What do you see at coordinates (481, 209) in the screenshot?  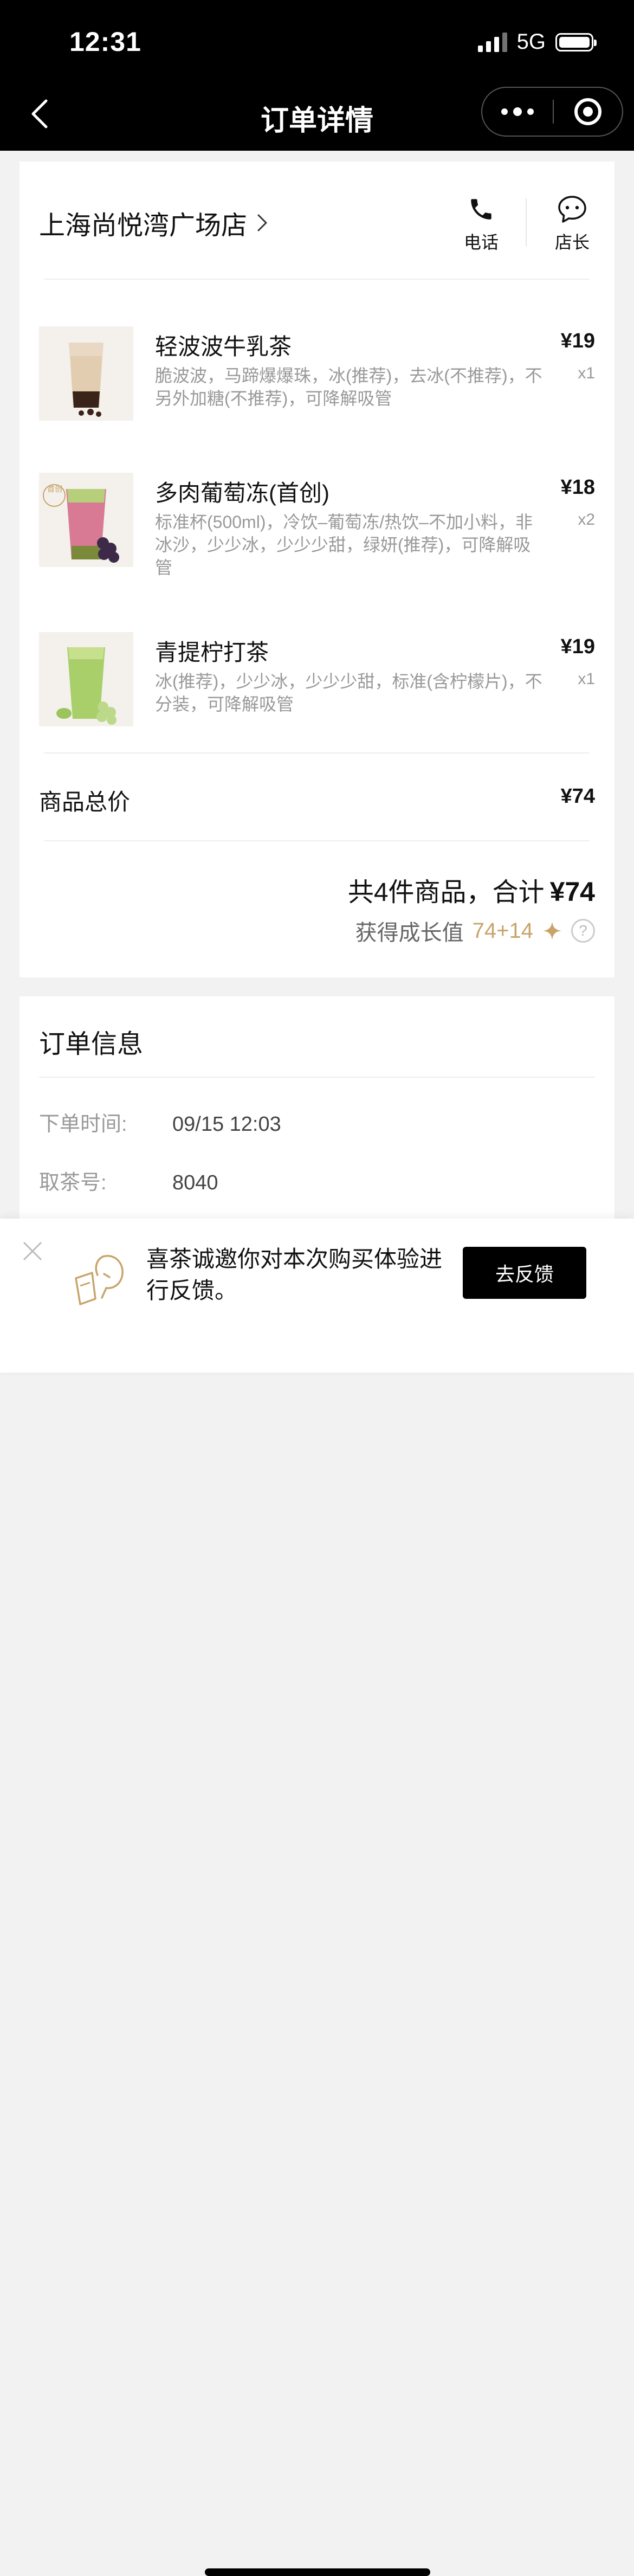 I see `phone-icon` at bounding box center [481, 209].